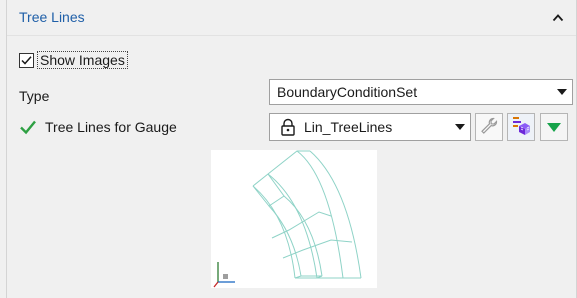  I want to click on gauge-dropdown: Lin_TreeLines, so click(370, 127).